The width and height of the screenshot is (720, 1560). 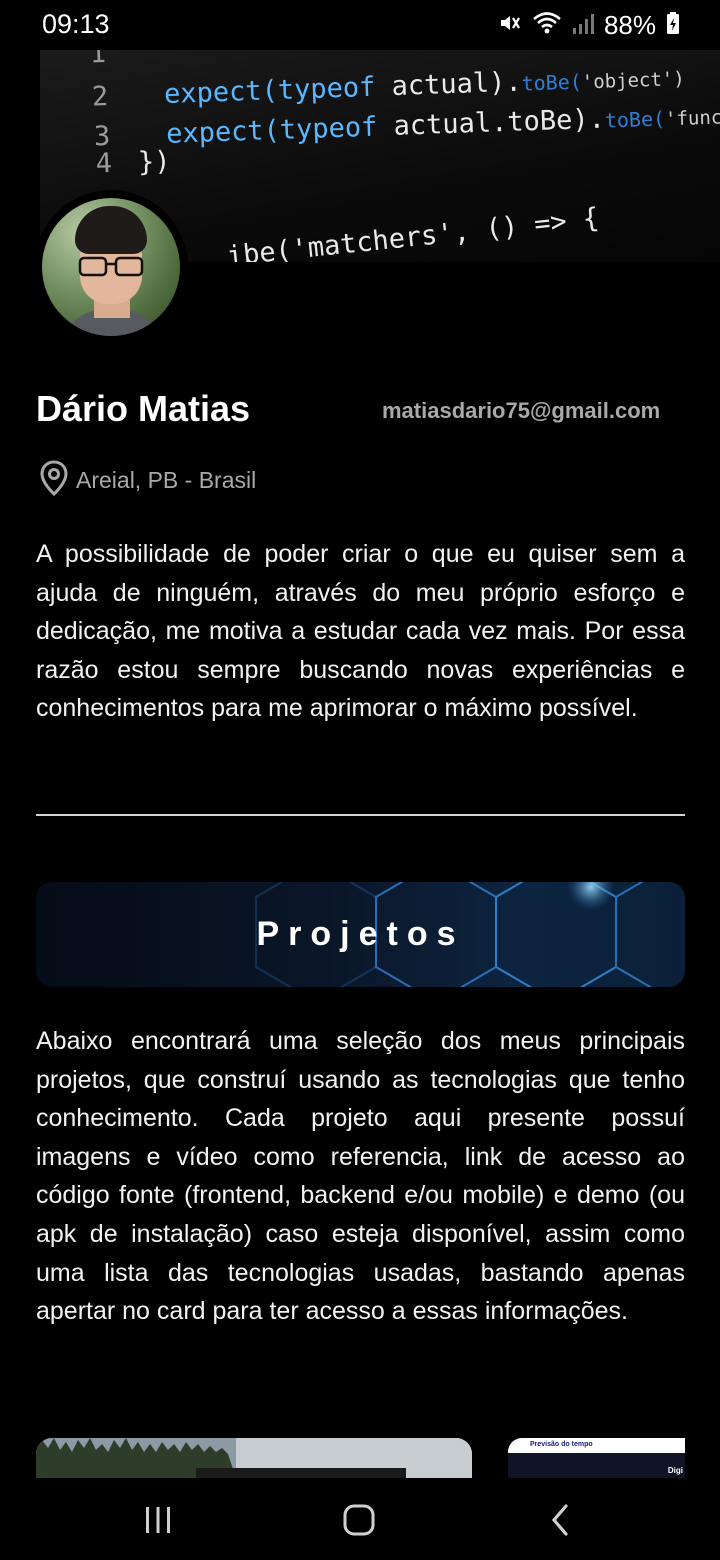 I want to click on projects-section-header: Projetos, so click(x=360, y=934).